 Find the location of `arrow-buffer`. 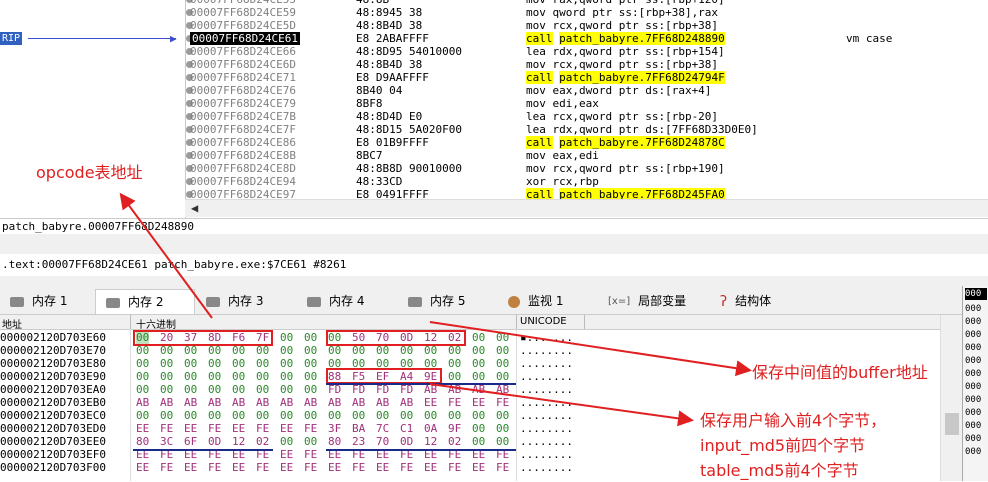

arrow-buffer is located at coordinates (590, 349).